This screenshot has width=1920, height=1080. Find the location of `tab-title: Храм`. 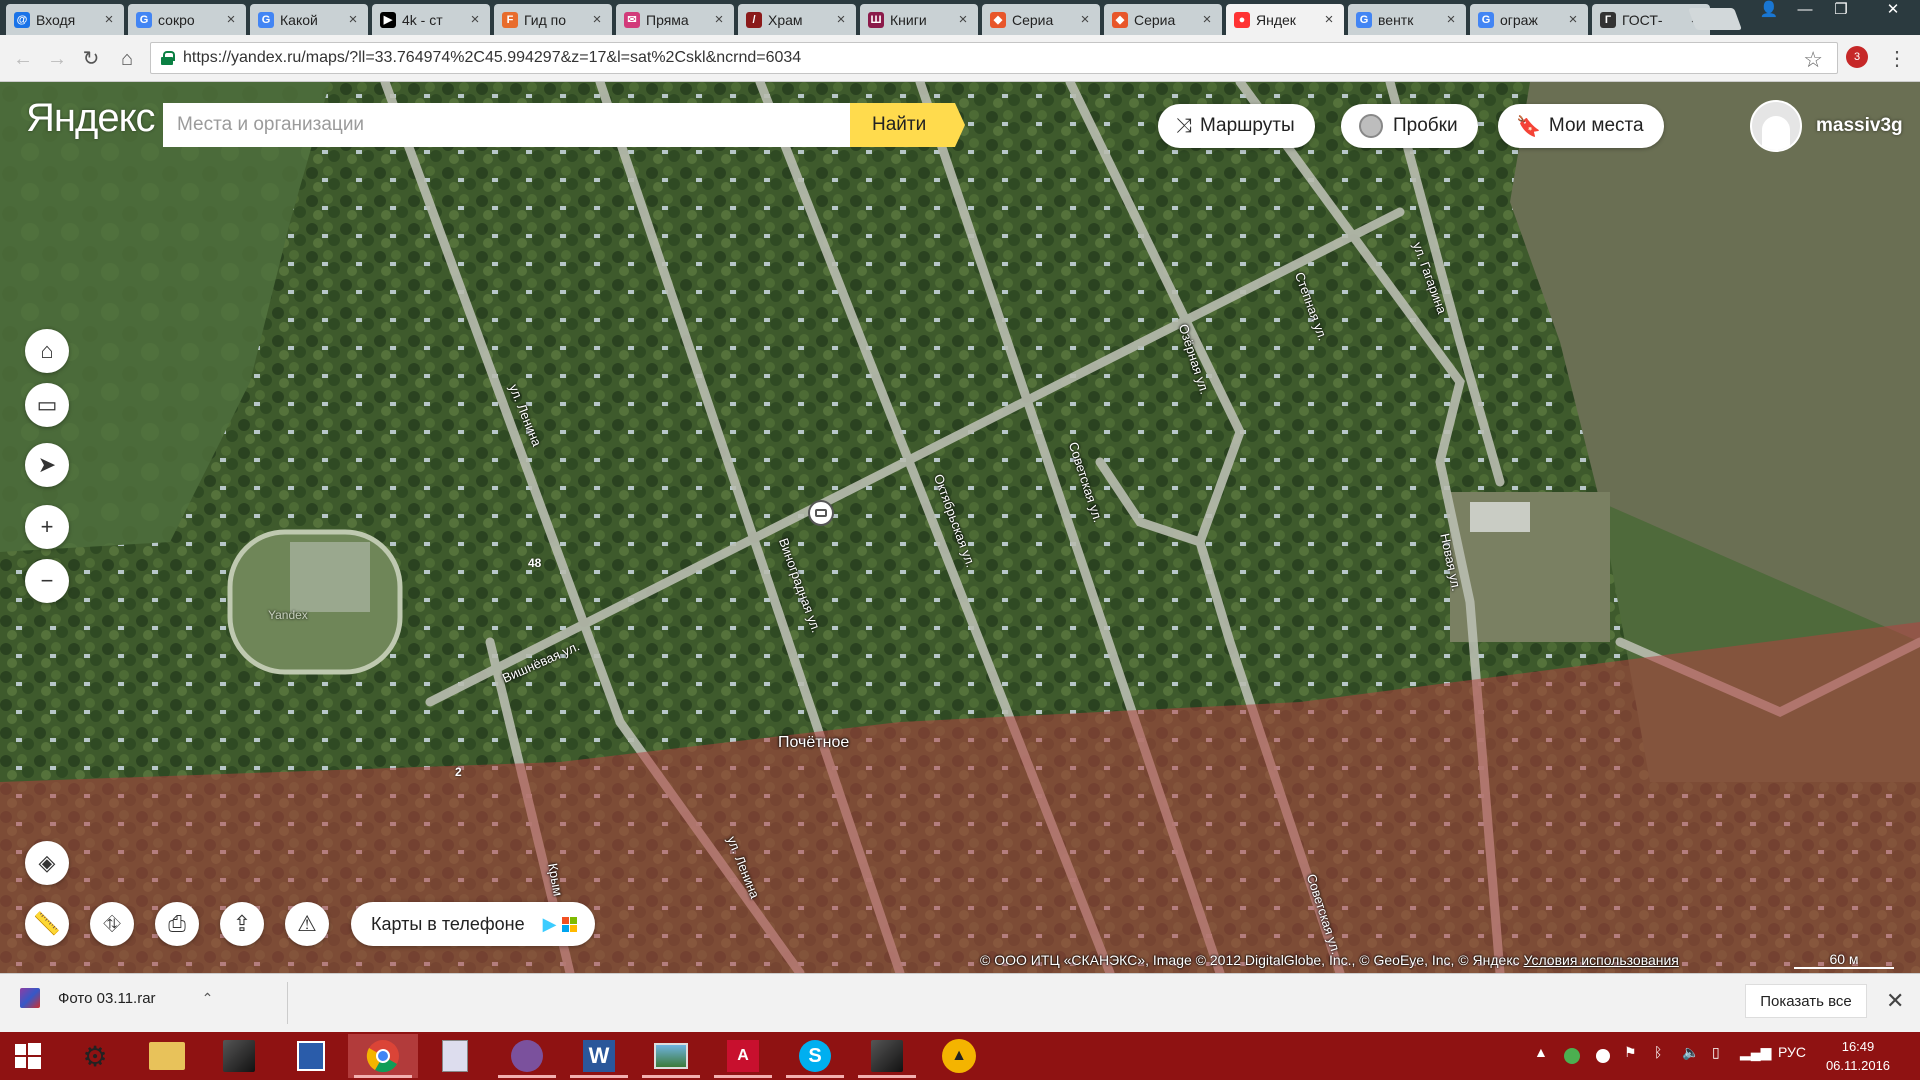

tab-title: Храм is located at coordinates (785, 19).